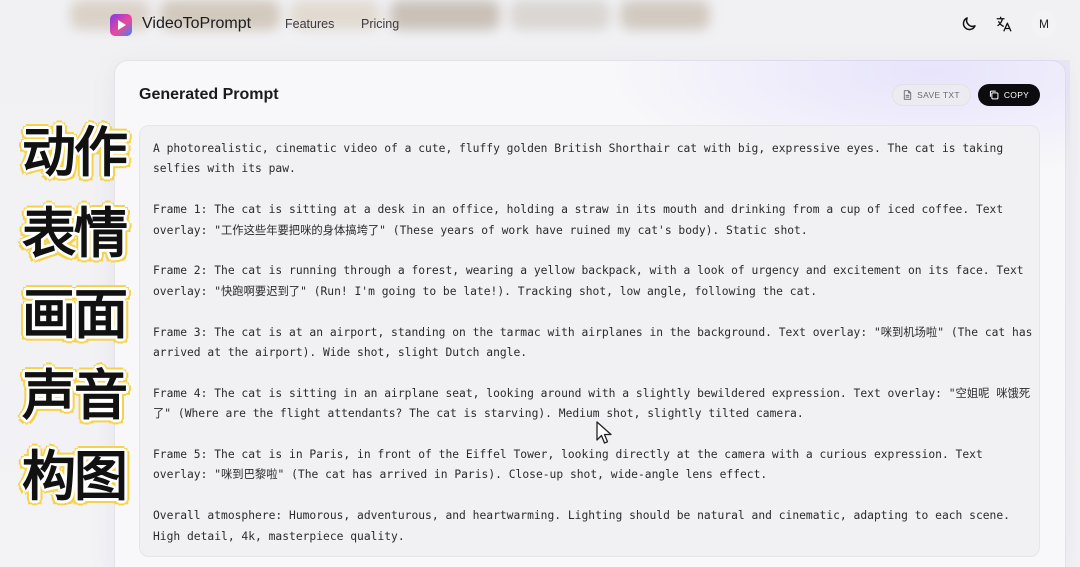 This screenshot has width=1080, height=567. What do you see at coordinates (969, 24) in the screenshot?
I see `moon-icon` at bounding box center [969, 24].